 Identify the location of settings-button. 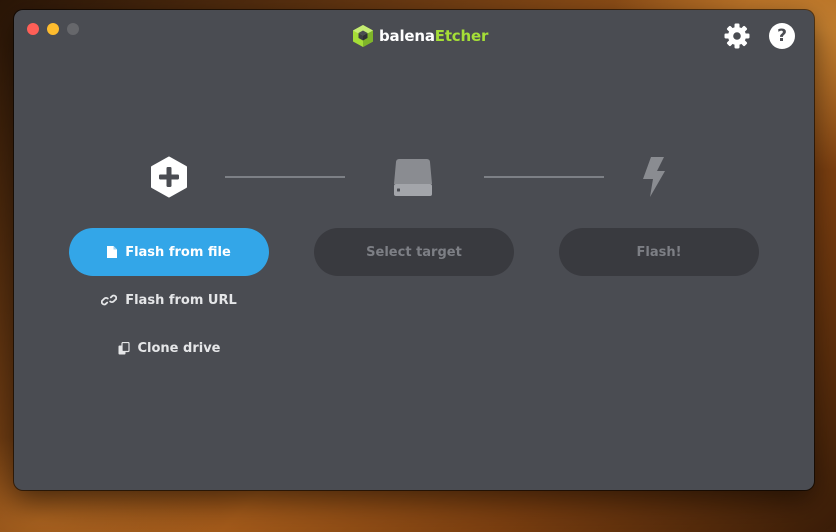
(737, 36).